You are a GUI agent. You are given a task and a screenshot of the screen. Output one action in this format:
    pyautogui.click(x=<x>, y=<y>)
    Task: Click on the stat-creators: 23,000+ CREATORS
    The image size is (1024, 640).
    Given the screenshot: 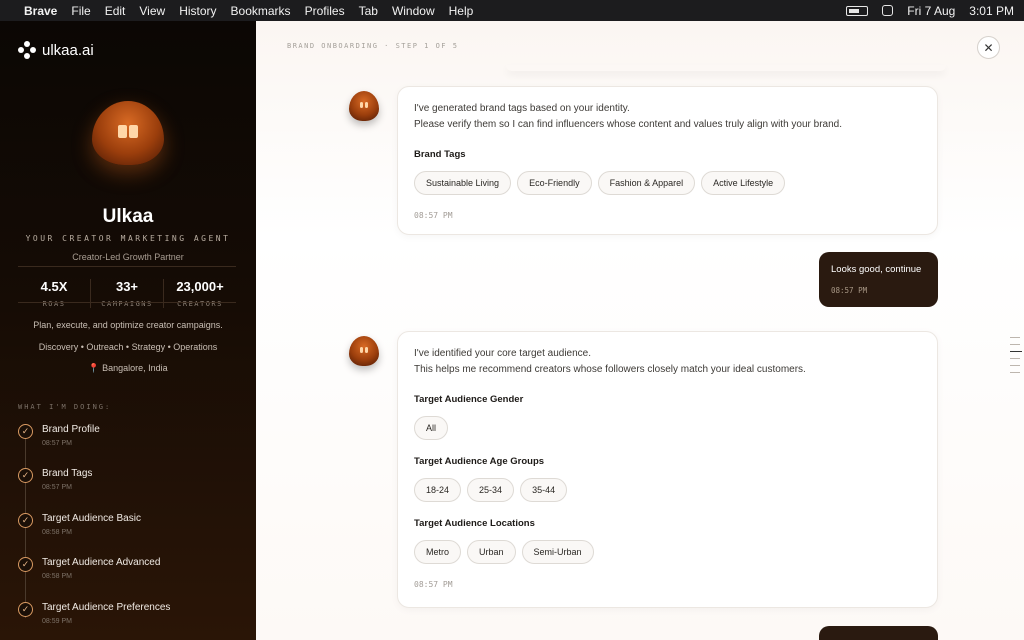 What is the action you would take?
    pyautogui.click(x=200, y=293)
    